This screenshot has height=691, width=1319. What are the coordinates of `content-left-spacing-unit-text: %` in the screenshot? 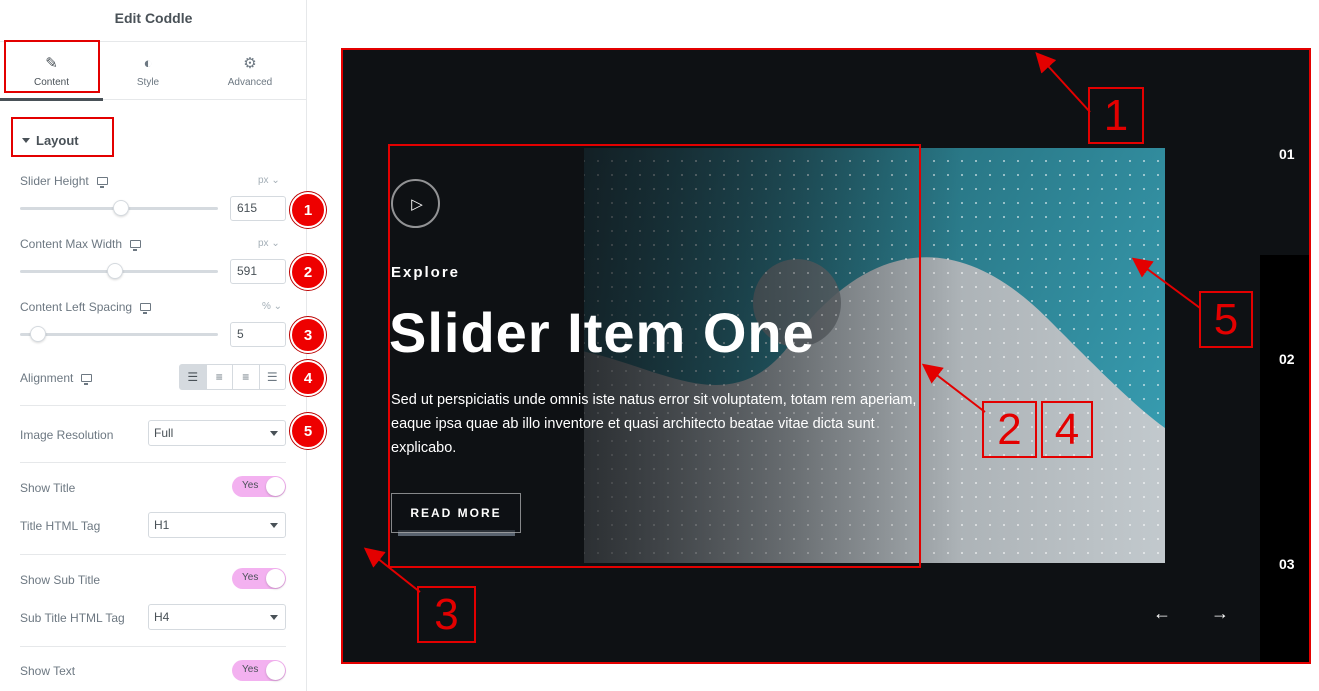 It's located at (266, 306).